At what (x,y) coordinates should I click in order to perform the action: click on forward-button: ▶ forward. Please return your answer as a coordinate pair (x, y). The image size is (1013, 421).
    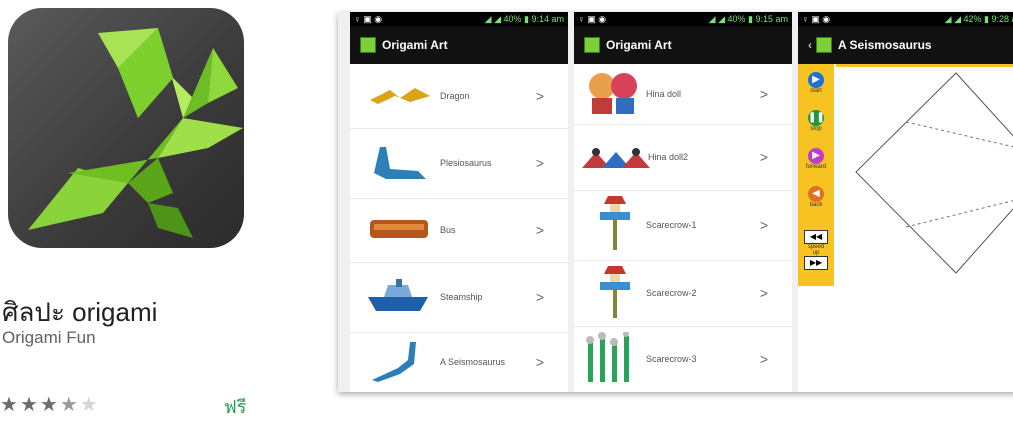
    Looking at the image, I should click on (816, 159).